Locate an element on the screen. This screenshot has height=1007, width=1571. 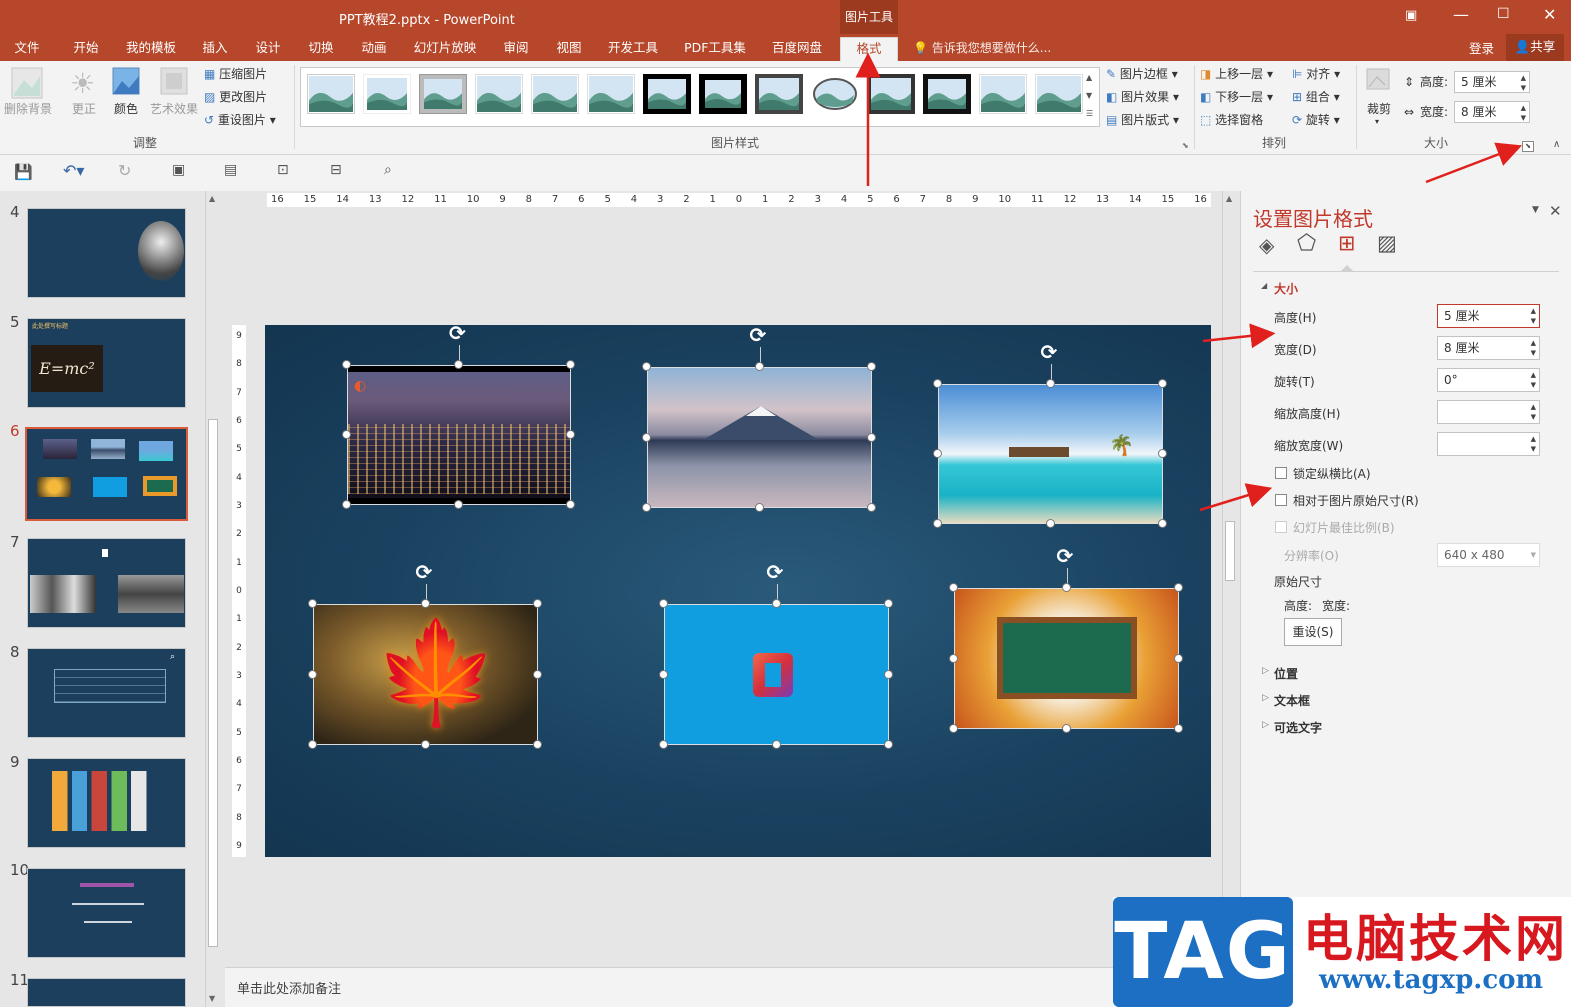
redo-icon: ↻ is located at coordinates (124, 170).